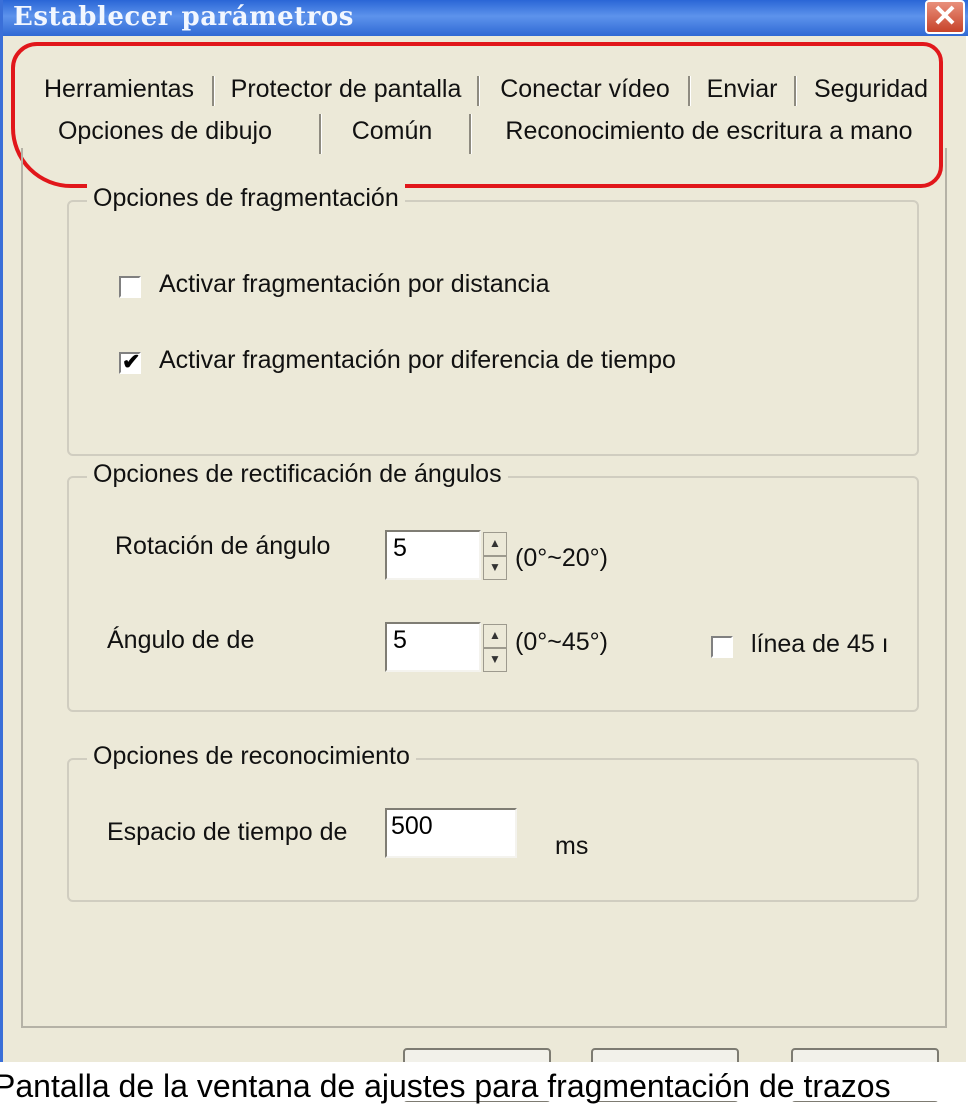 The width and height of the screenshot is (968, 1105). I want to click on tab-seguridad: Seguridad, so click(871, 90).